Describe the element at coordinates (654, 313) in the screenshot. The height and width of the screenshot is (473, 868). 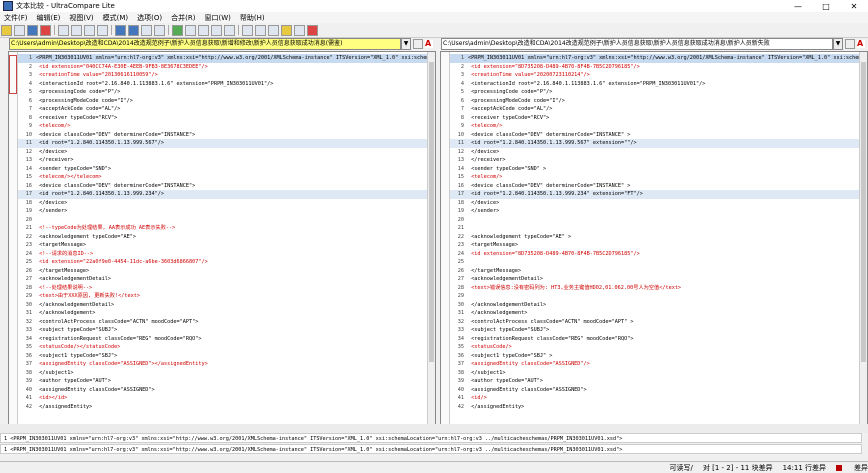
I see `code-line: 31 </acknowledgement>` at that location.